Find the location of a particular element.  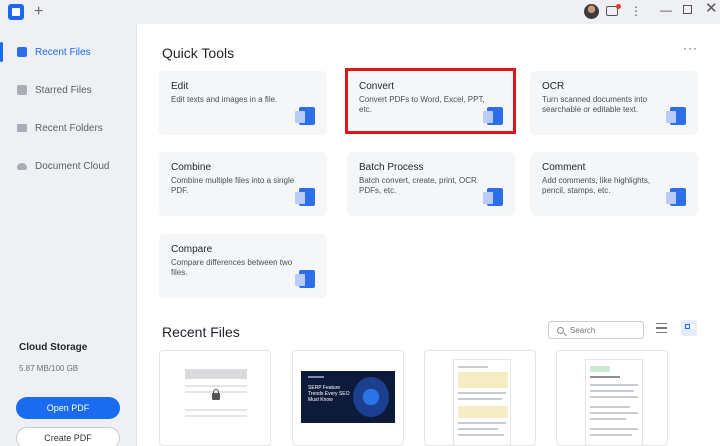

batch-process-icon is located at coordinates (493, 197).